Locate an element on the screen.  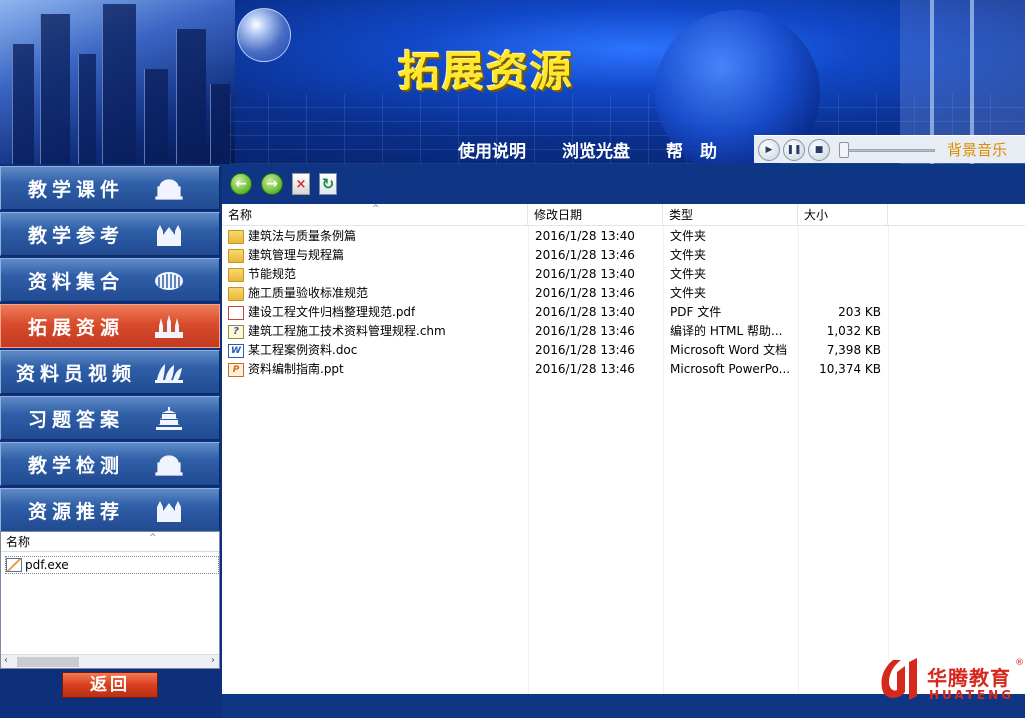
column-name-label: 名称 is located at coordinates (240, 215).